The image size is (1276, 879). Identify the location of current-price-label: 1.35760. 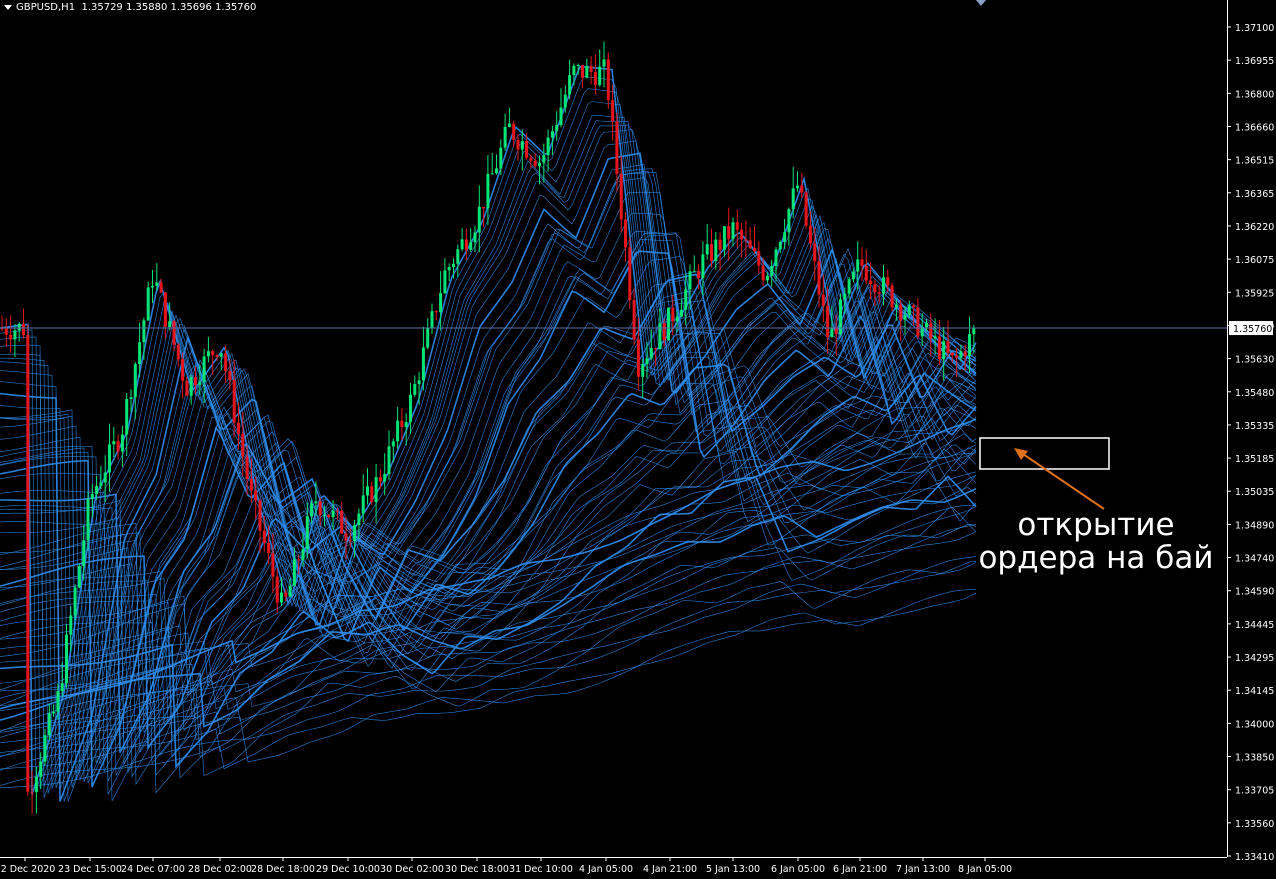
(1252, 329).